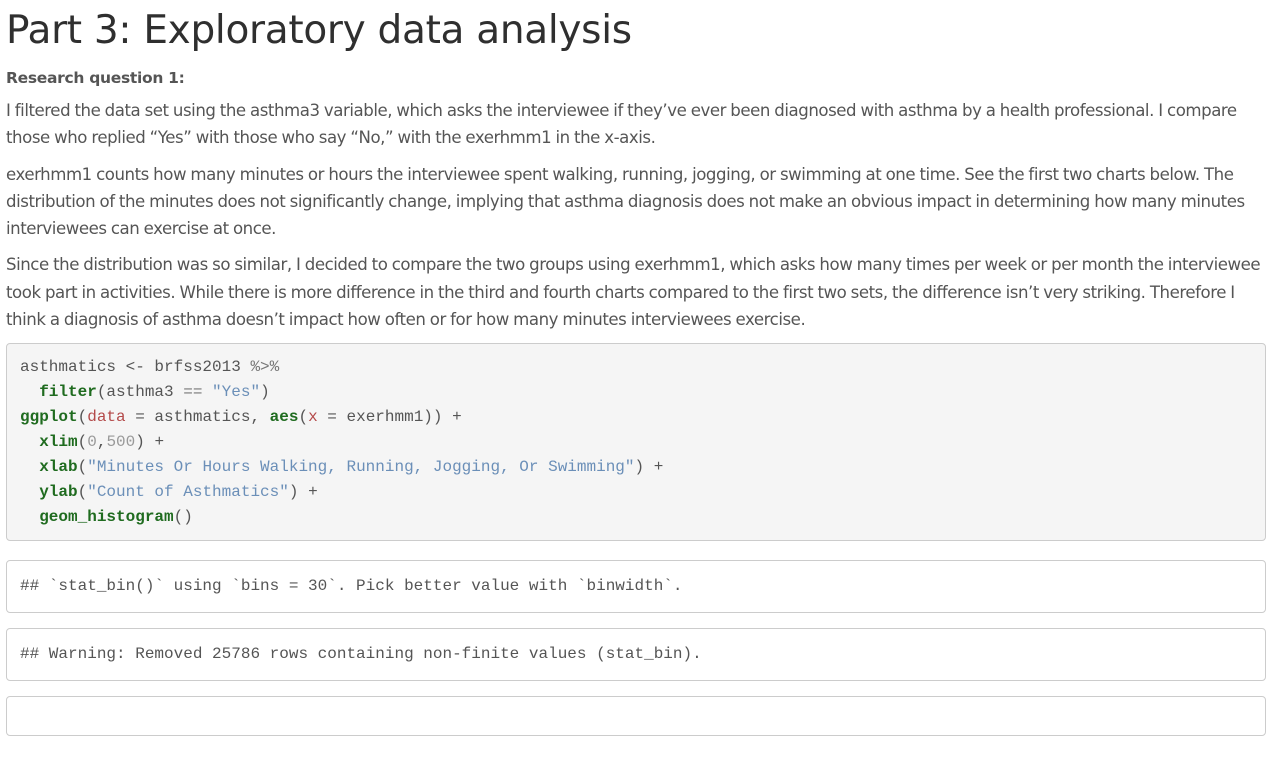 Image resolution: width=1282 pixels, height=770 pixels. What do you see at coordinates (68, 392) in the screenshot?
I see `code-function: filter` at bounding box center [68, 392].